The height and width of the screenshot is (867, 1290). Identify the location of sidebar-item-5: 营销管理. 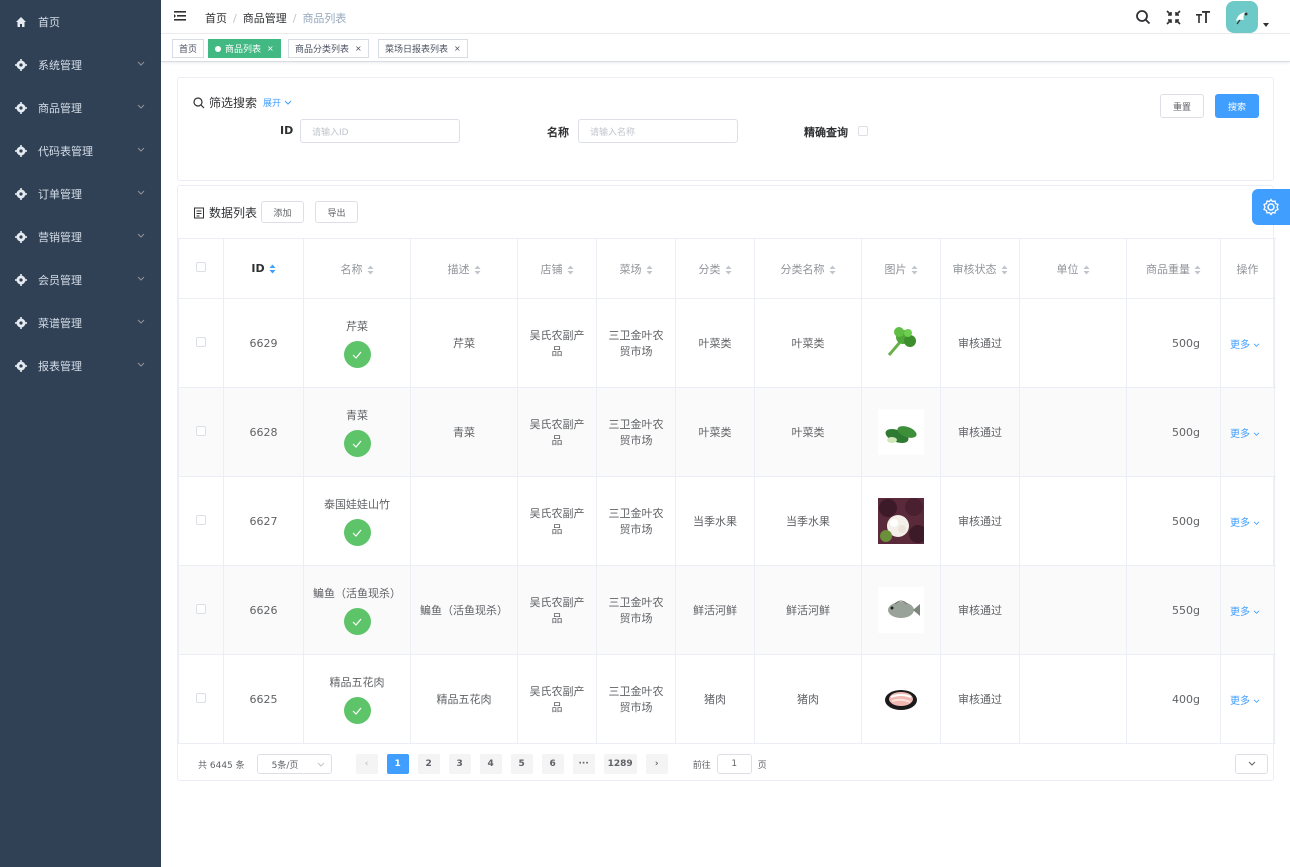
(80, 236).